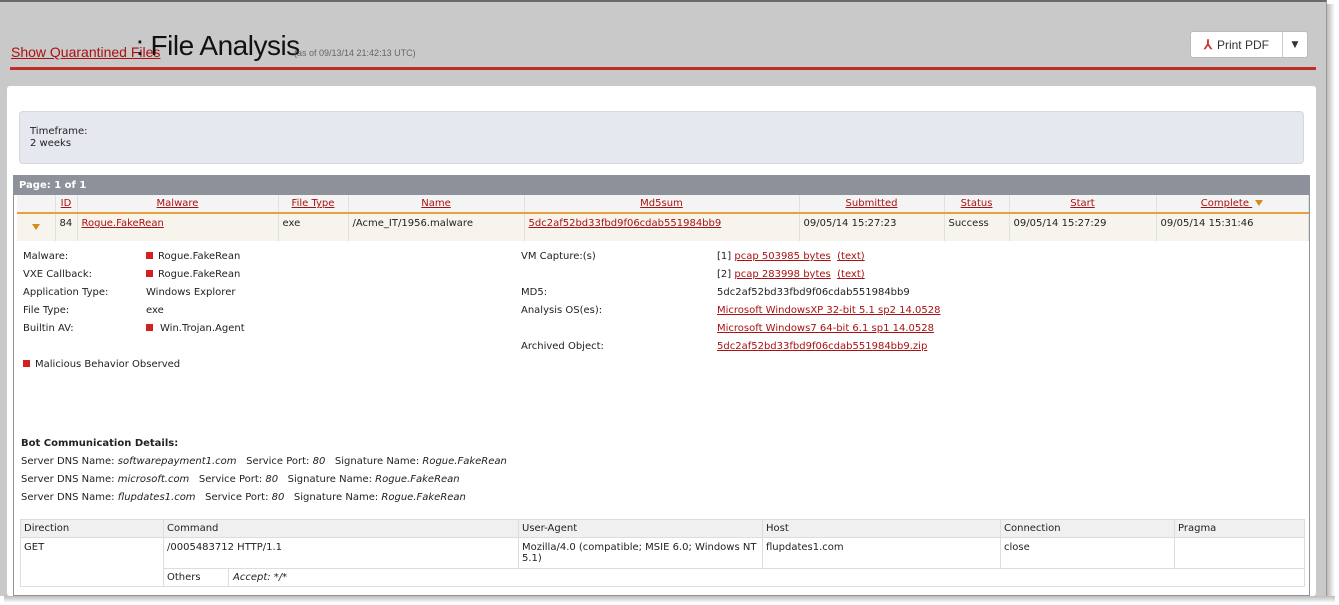 This screenshot has height=605, width=1339. What do you see at coordinates (153, 479) in the screenshot?
I see `dns-value: microsoft.com` at bounding box center [153, 479].